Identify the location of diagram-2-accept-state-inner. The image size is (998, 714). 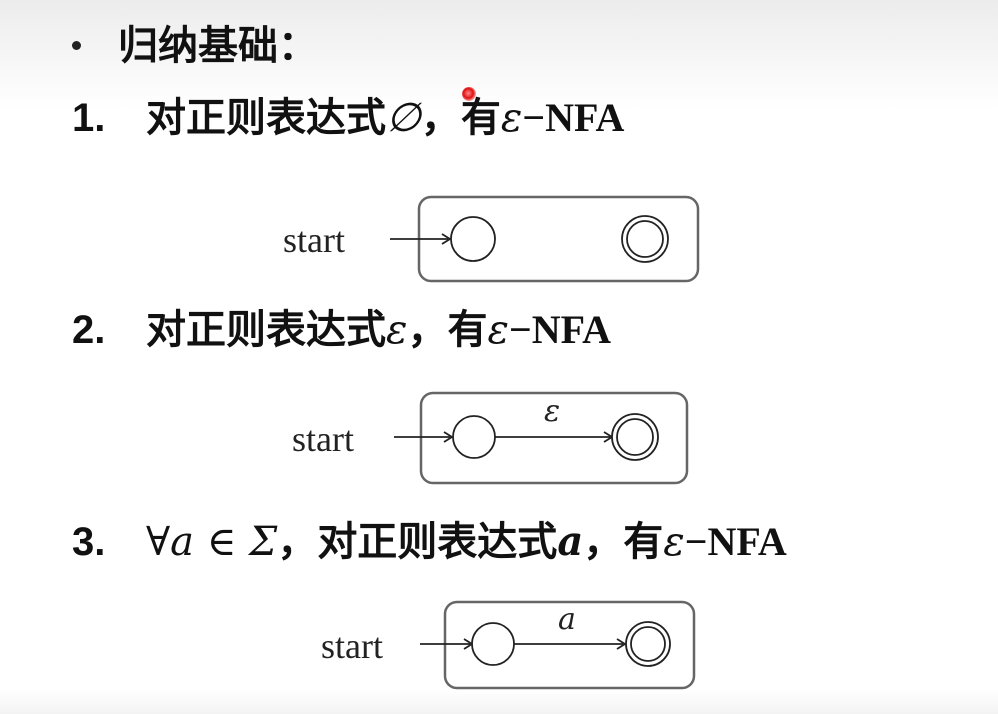
(635, 437).